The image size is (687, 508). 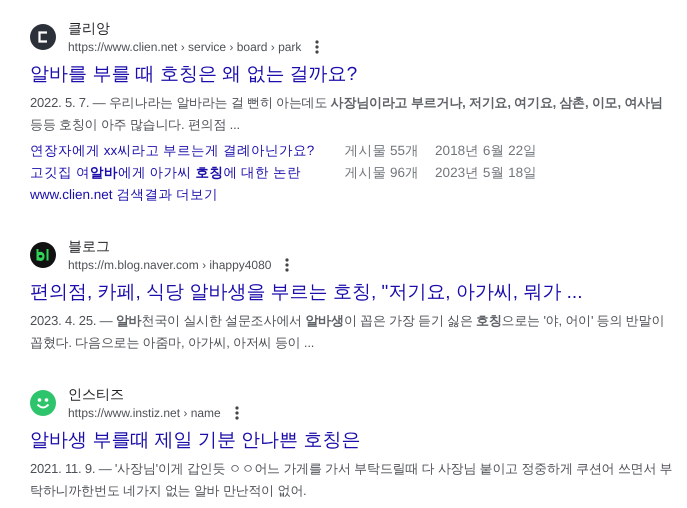 What do you see at coordinates (144, 413) in the screenshot?
I see `breadcrumb-url: https://www.instiz.net › name` at bounding box center [144, 413].